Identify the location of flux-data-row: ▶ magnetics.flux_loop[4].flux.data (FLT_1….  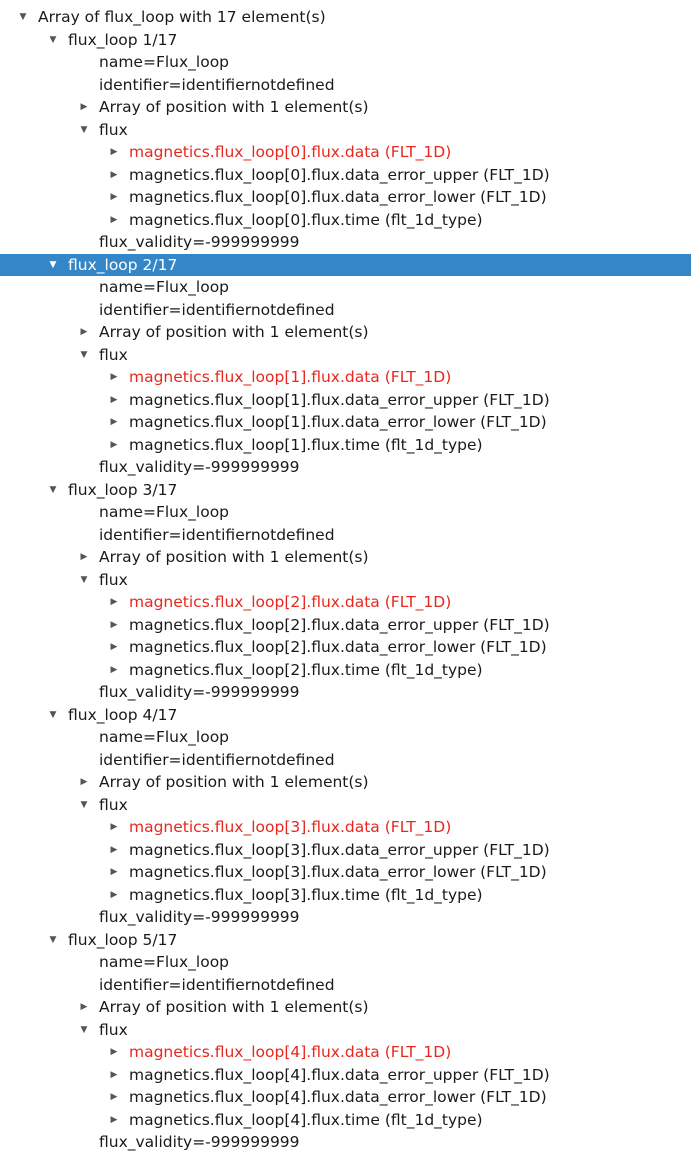
(345, 1052).